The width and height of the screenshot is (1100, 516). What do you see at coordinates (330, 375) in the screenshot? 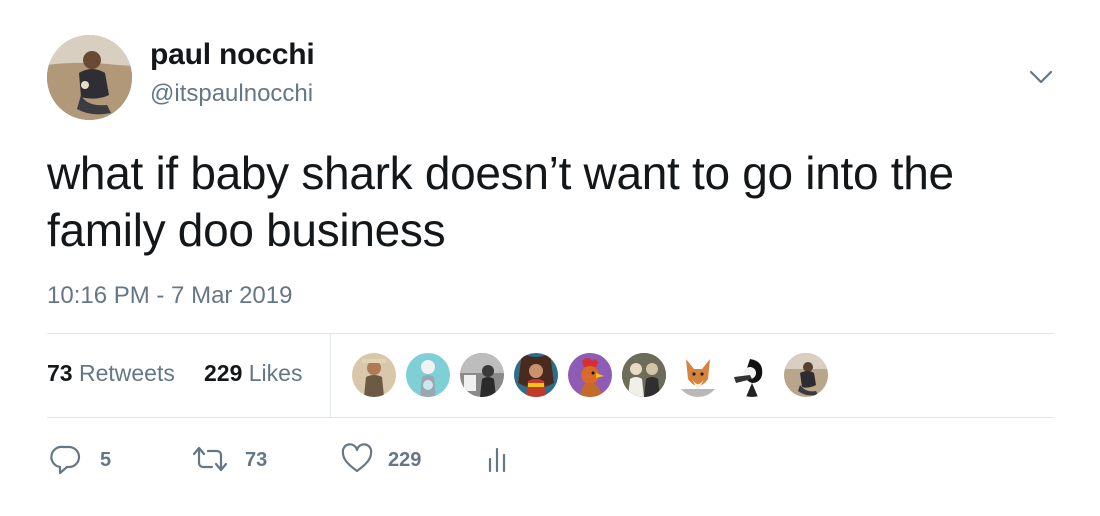
I see `stats-separator` at bounding box center [330, 375].